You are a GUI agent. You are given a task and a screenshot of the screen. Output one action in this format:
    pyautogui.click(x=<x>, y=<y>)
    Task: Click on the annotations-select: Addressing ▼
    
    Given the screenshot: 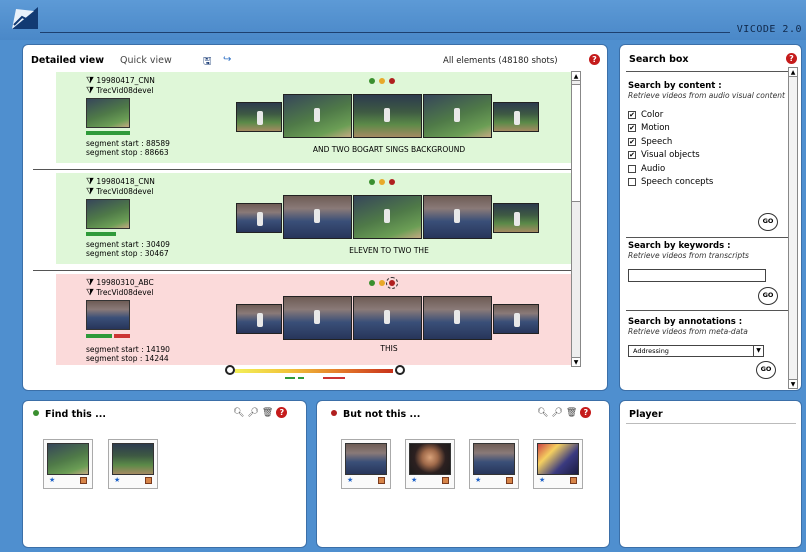 What is the action you would take?
    pyautogui.click(x=696, y=351)
    